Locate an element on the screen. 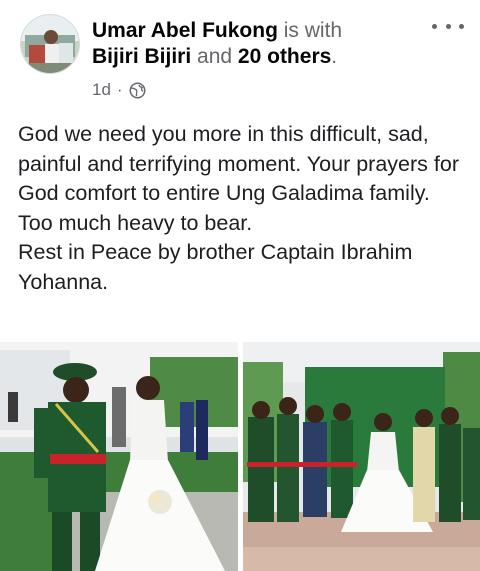  with-text: is with is located at coordinates (313, 30).